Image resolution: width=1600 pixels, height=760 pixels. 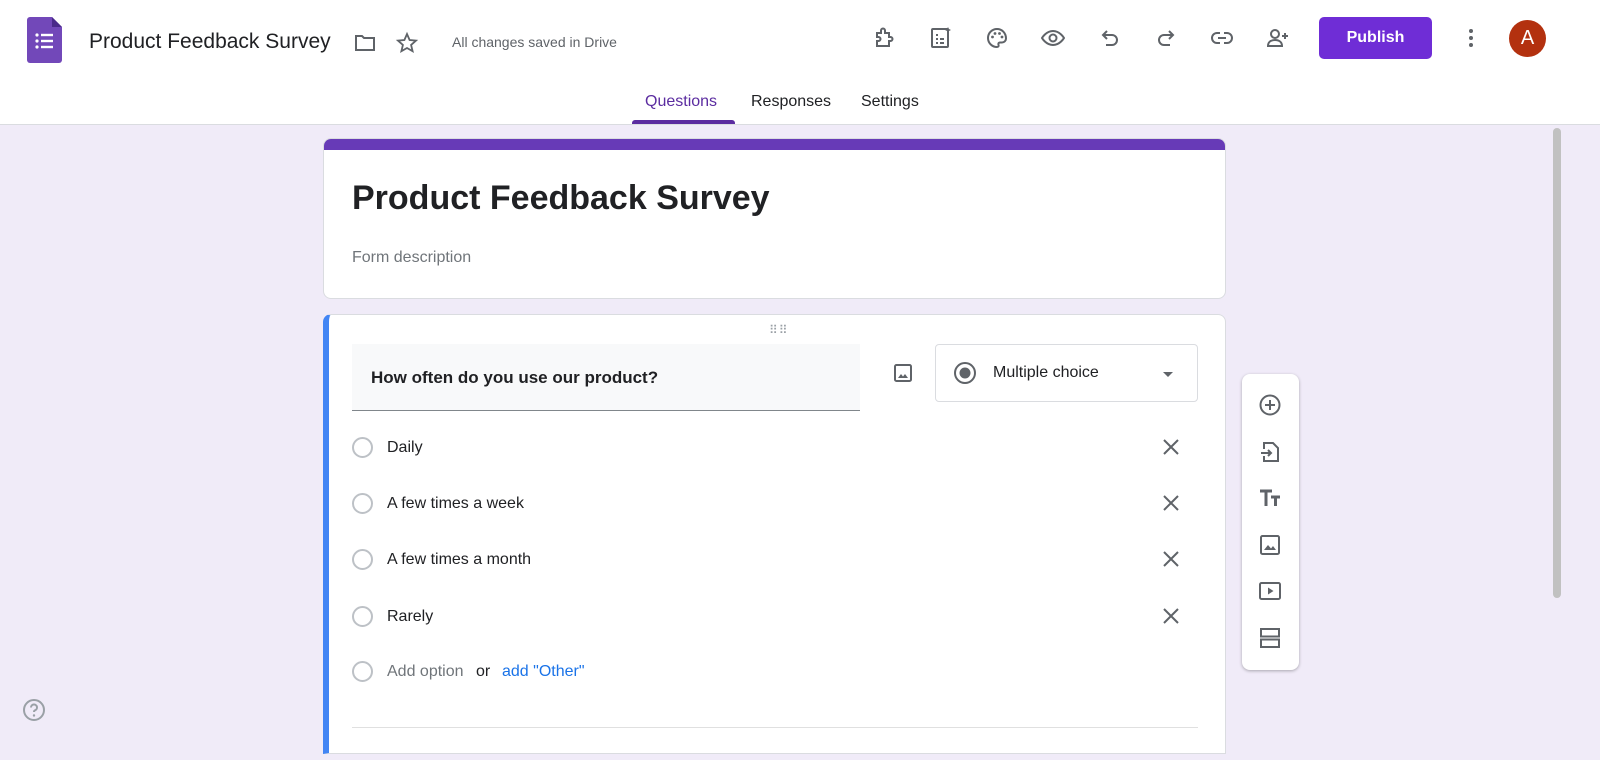 I want to click on undo-icon, so click(x=1110, y=38).